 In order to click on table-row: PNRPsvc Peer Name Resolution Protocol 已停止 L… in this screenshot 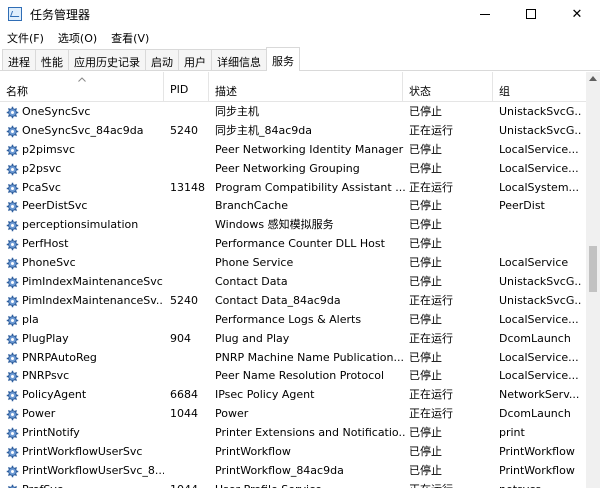, I will do `click(293, 375)`.